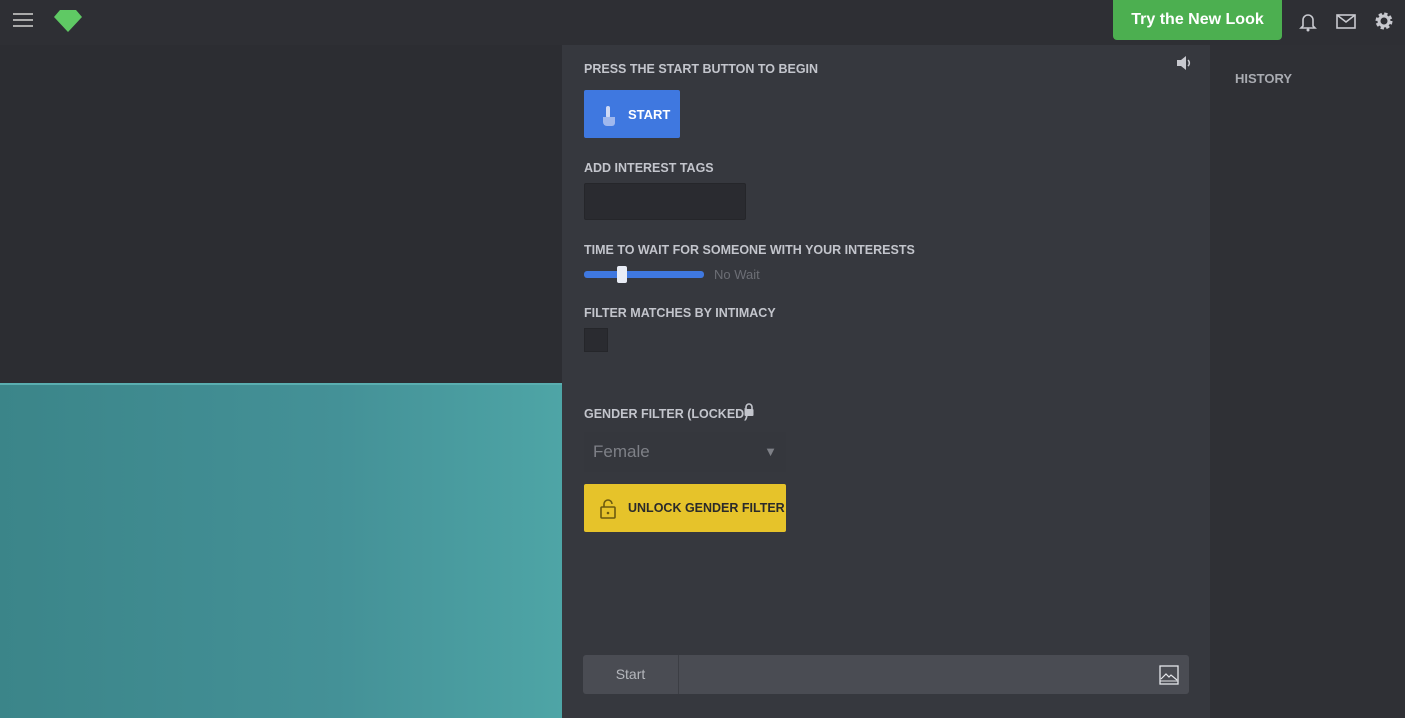  What do you see at coordinates (1169, 675) in the screenshot?
I see `image-upload-icon` at bounding box center [1169, 675].